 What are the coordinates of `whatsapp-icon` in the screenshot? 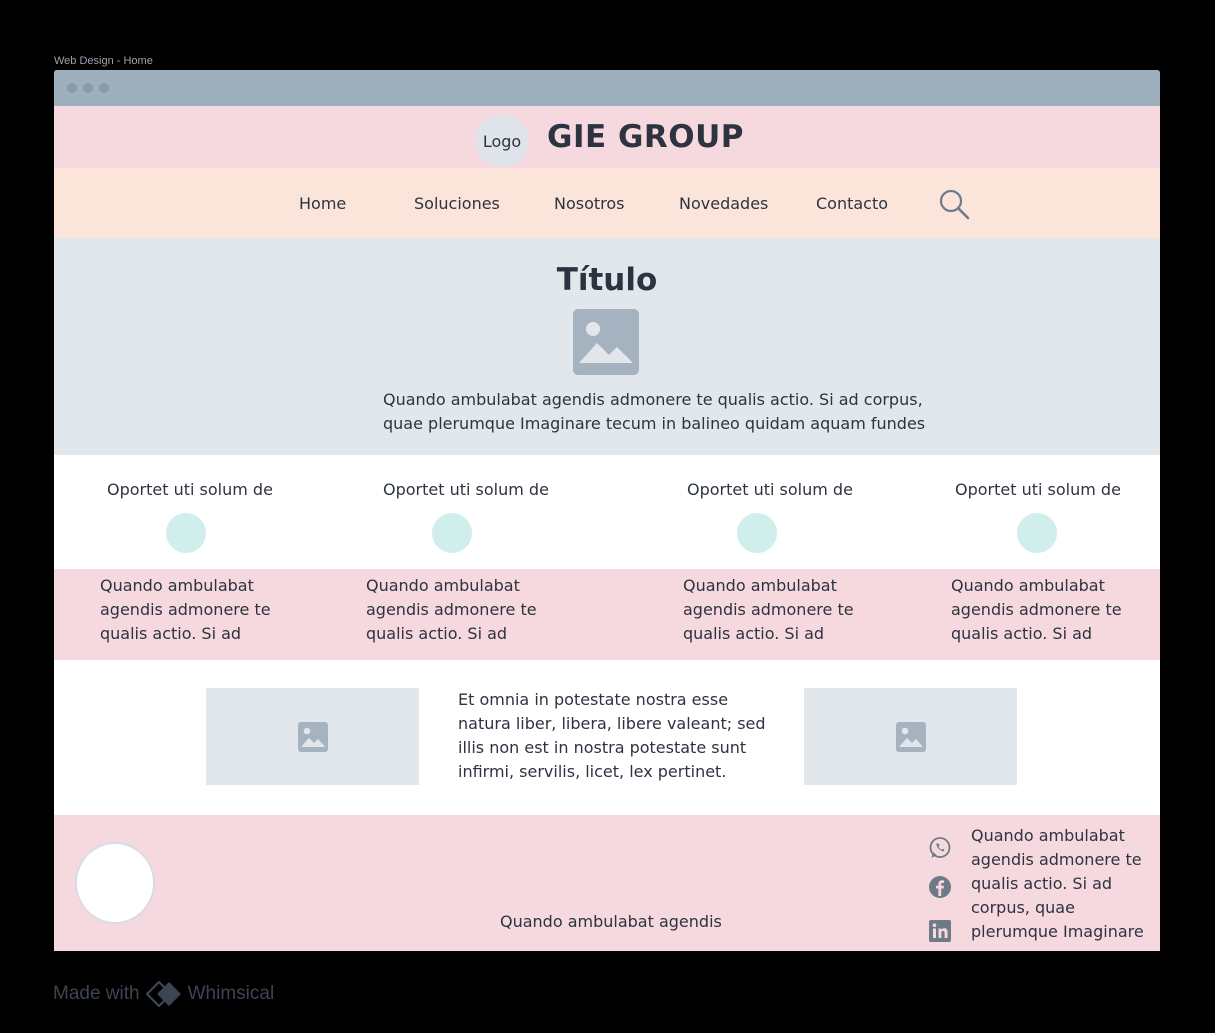 It's located at (940, 848).